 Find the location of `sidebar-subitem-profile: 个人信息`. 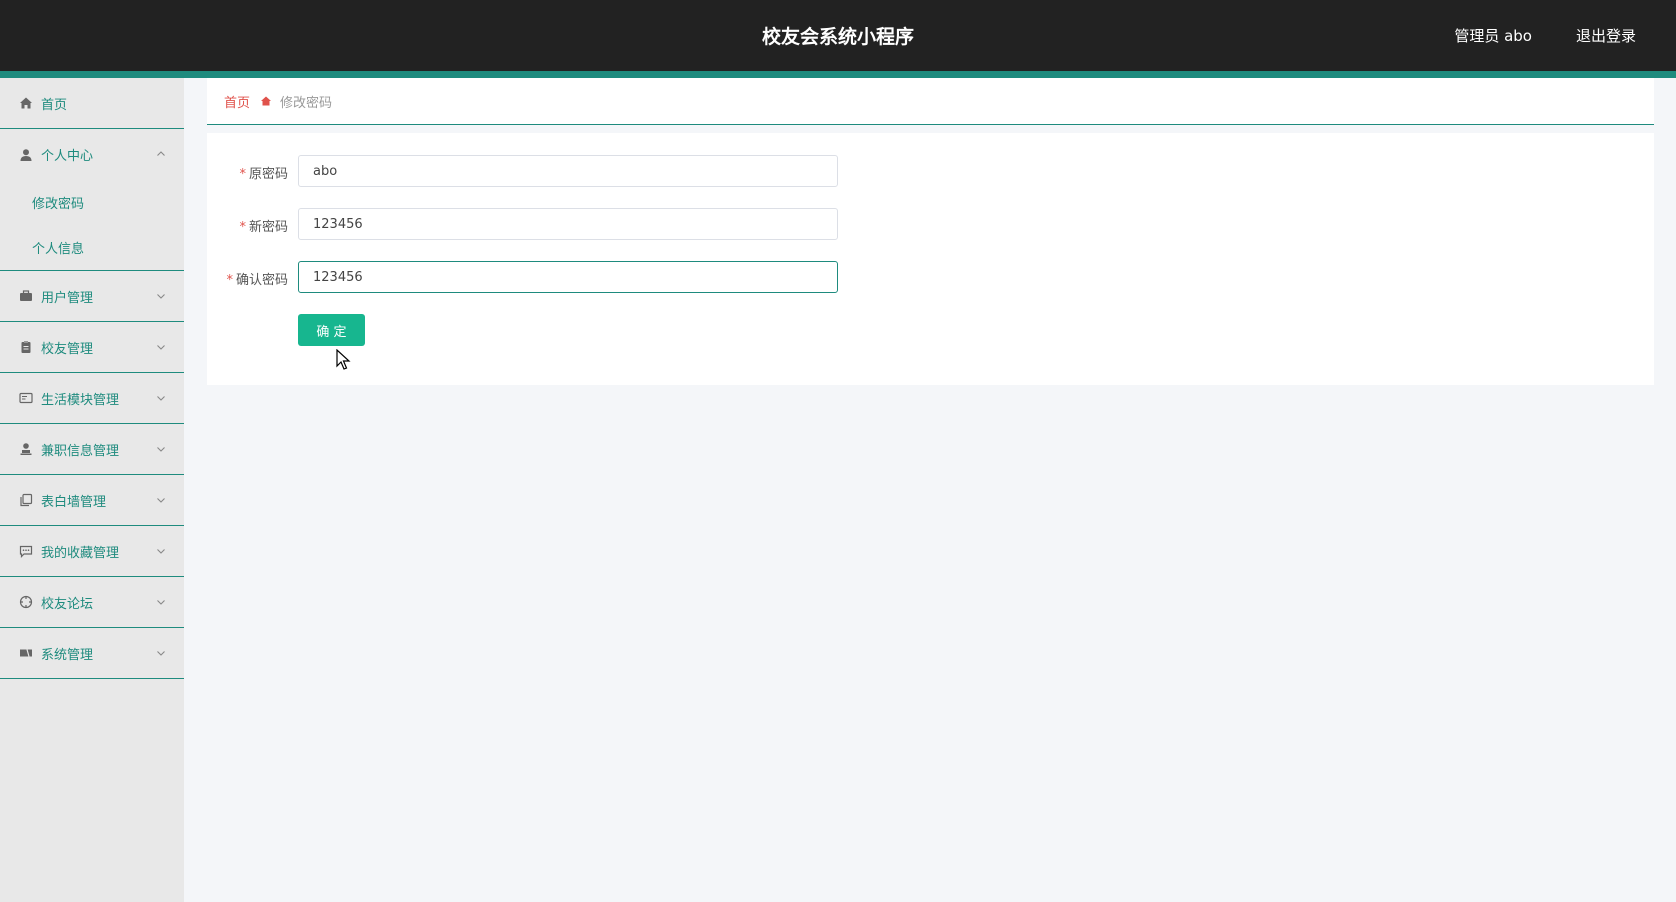

sidebar-subitem-profile: 个人信息 is located at coordinates (92, 247).